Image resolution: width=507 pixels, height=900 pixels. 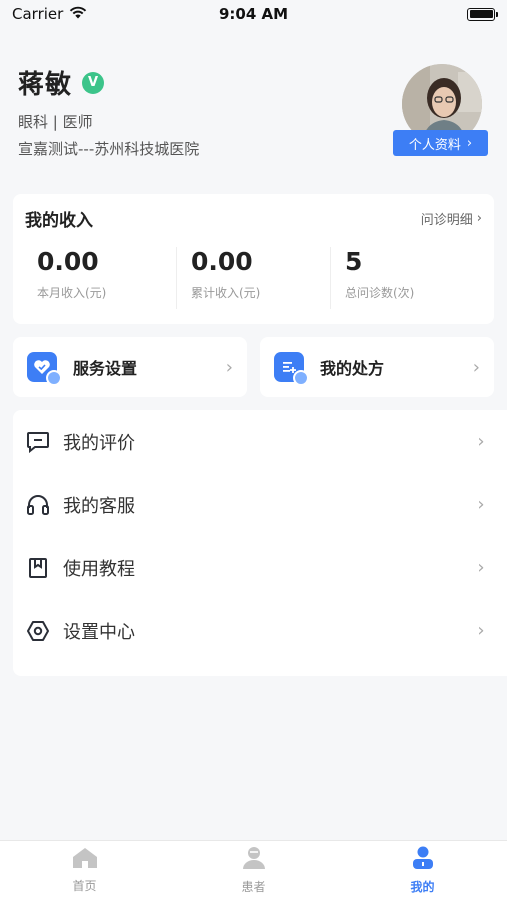 I want to click on income-title: 我的收入, so click(x=59, y=221).